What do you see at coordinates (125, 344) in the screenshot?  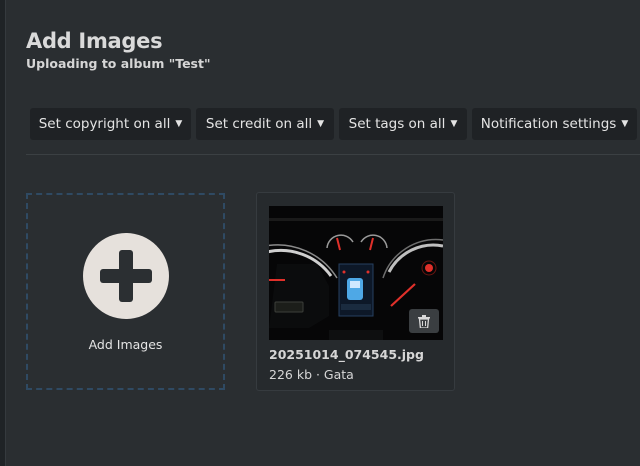 I see `add-images-label: Add Images` at bounding box center [125, 344].